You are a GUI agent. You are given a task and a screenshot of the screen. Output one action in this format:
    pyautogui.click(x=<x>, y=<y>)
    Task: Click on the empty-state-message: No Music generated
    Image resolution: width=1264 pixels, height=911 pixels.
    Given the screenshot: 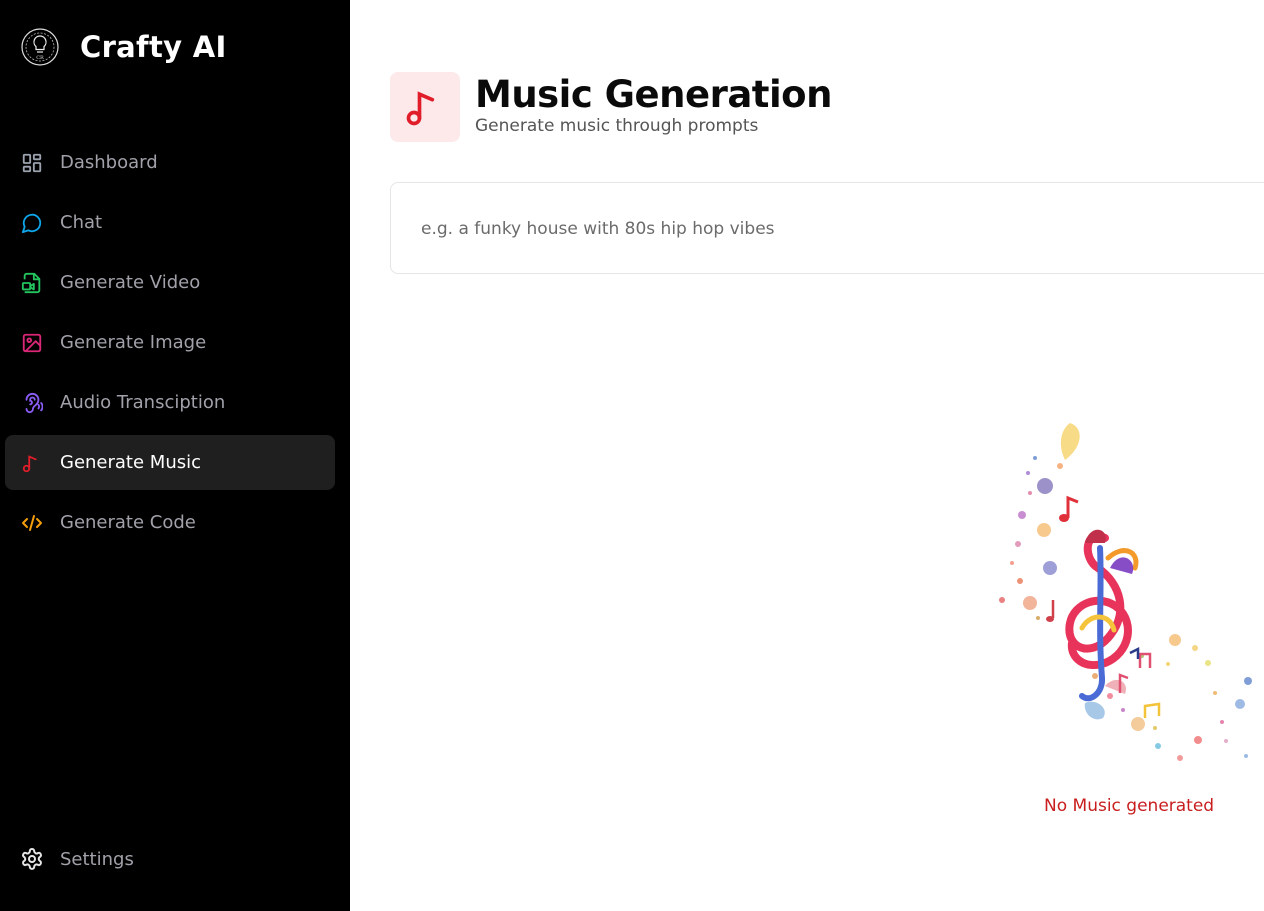 What is the action you would take?
    pyautogui.click(x=1129, y=806)
    